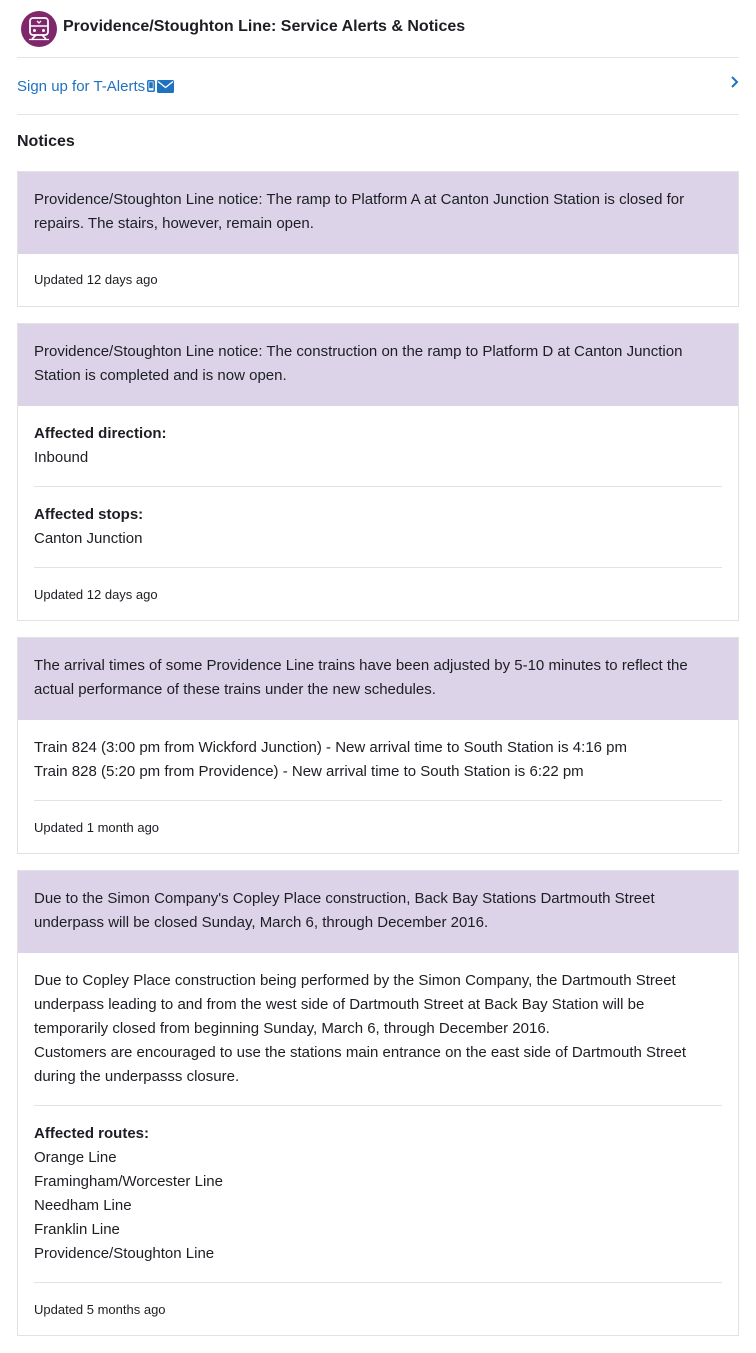 The width and height of the screenshot is (756, 1353). Describe the element at coordinates (378, 446) in the screenshot. I see `affected-direction-section: Affected direction: Inbound` at that location.